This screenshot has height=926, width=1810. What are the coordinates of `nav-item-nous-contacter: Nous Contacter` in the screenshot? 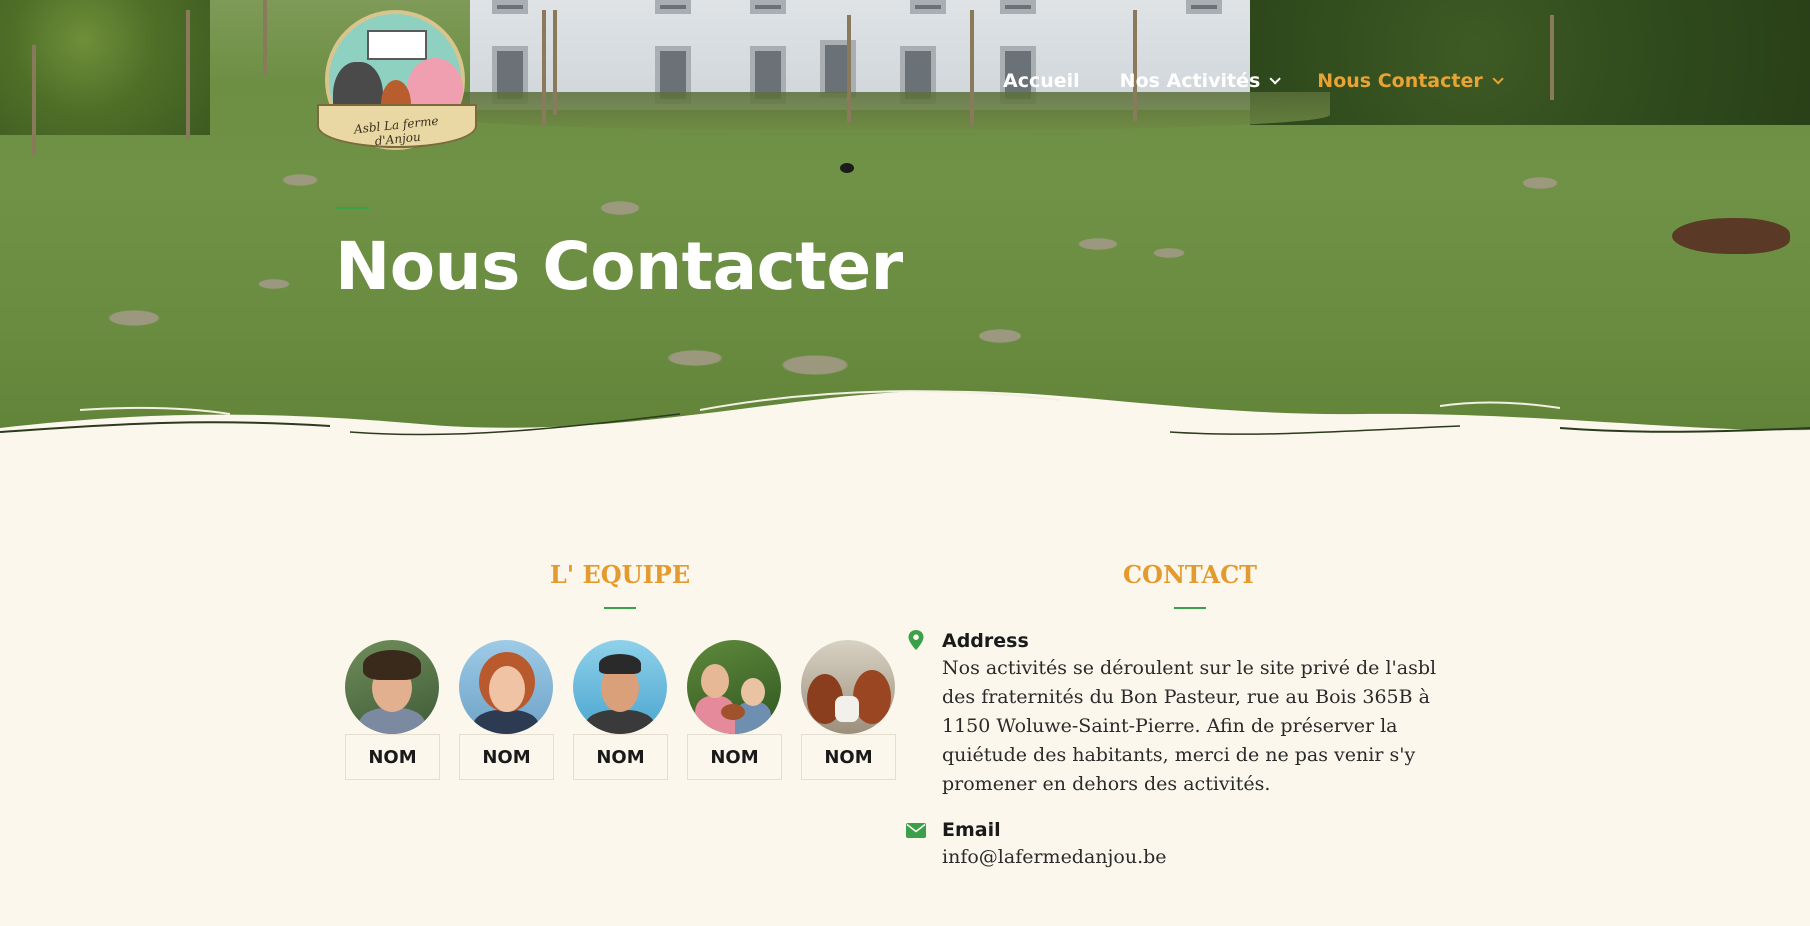 It's located at (1410, 81).